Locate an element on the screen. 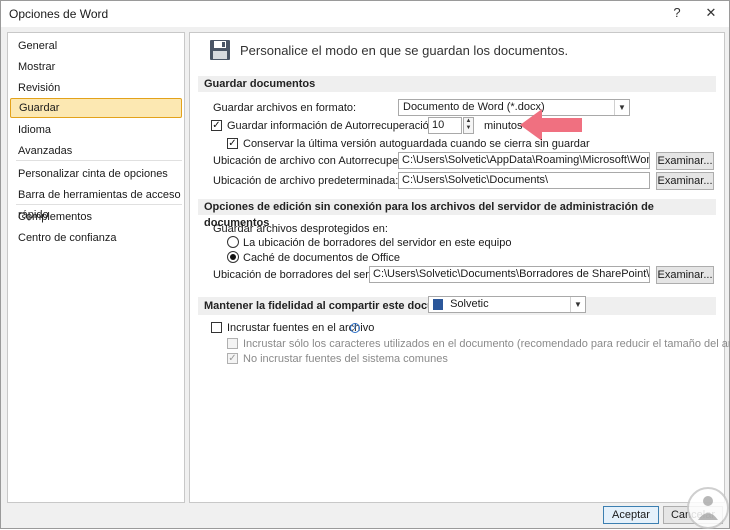 This screenshot has width=730, height=530. radio-office-cache-label: Caché de documentos de Office is located at coordinates (321, 258).